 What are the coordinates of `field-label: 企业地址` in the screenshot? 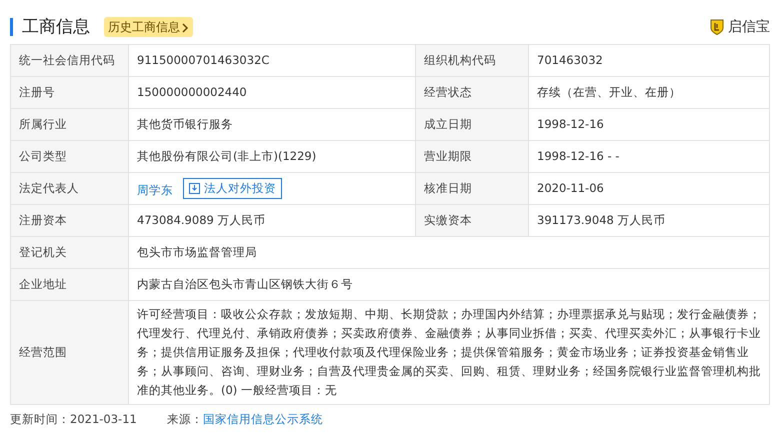 It's located at (69, 284).